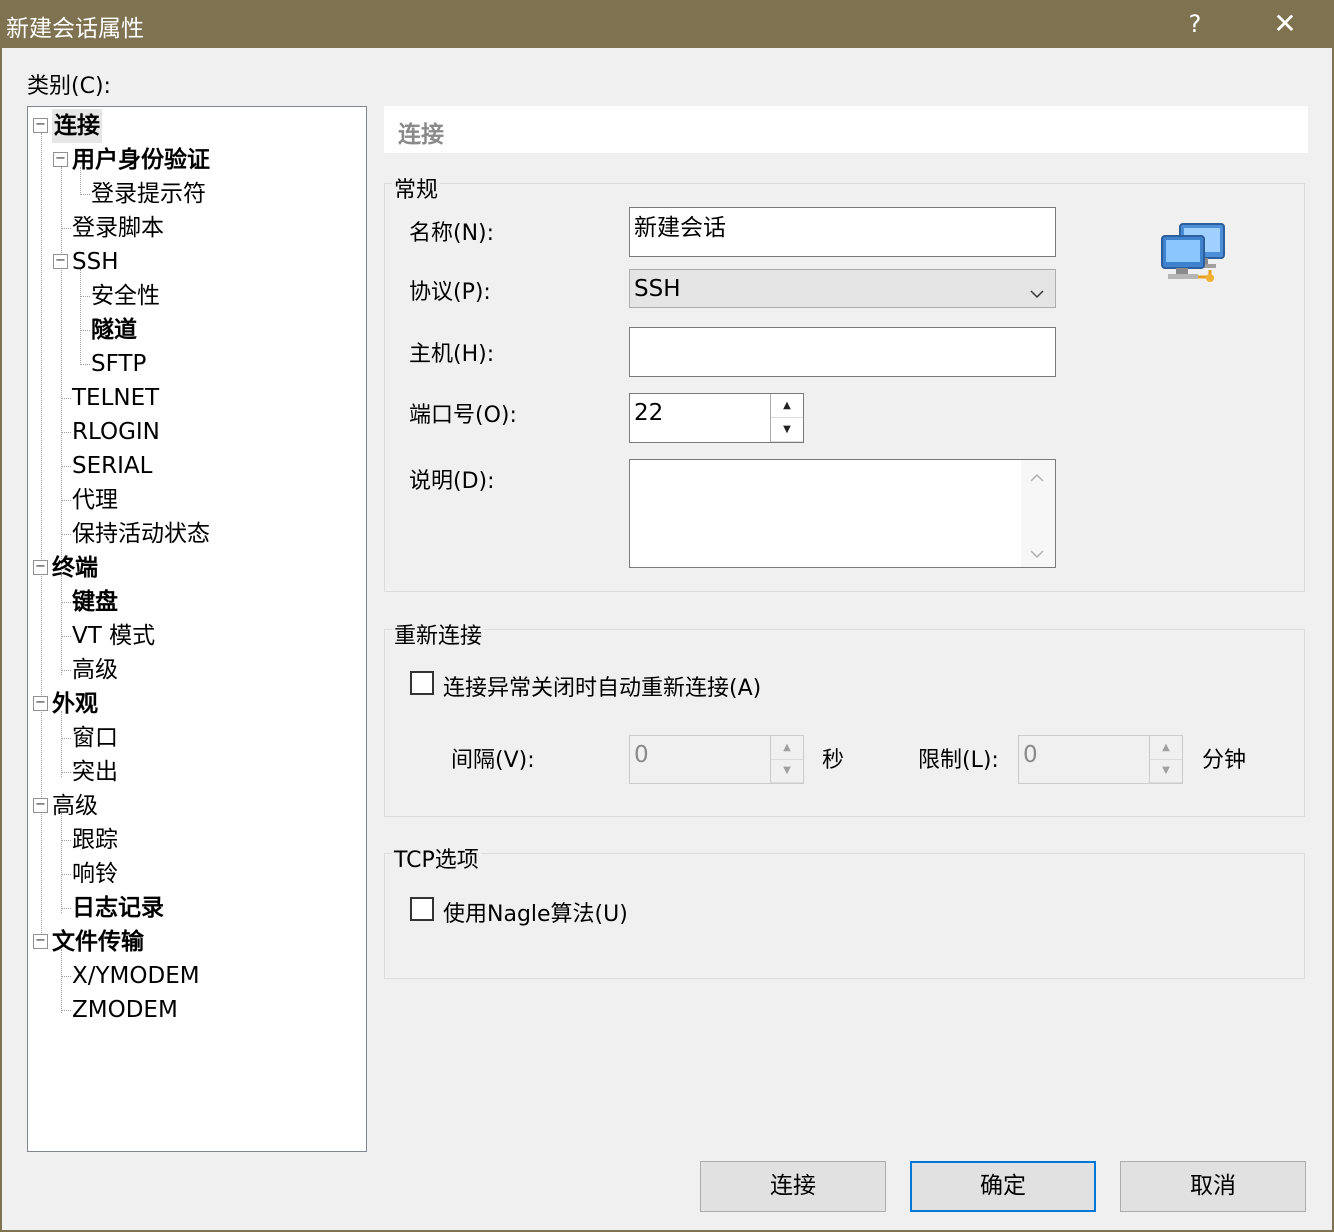 The height and width of the screenshot is (1232, 1334). What do you see at coordinates (958, 760) in the screenshot?
I see `limit-label: 限制(L):` at bounding box center [958, 760].